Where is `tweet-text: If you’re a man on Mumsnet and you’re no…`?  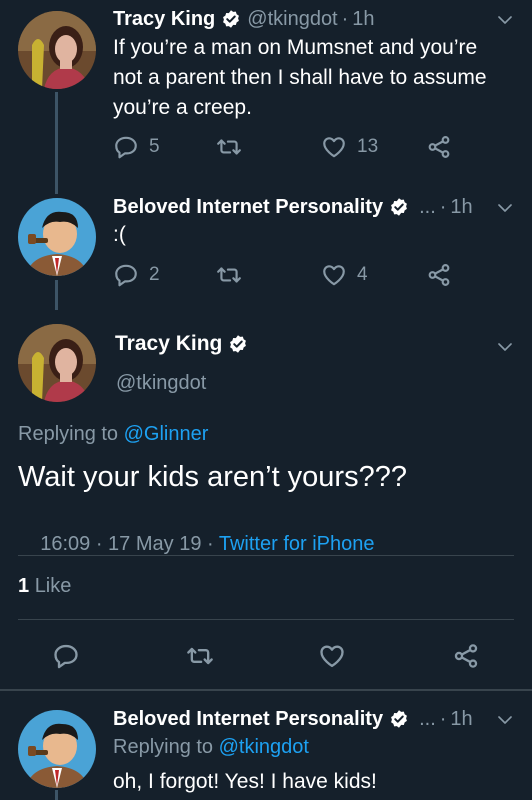
tweet-text: If you’re a man on Mumsnet and you’re no… is located at coordinates (300, 77).